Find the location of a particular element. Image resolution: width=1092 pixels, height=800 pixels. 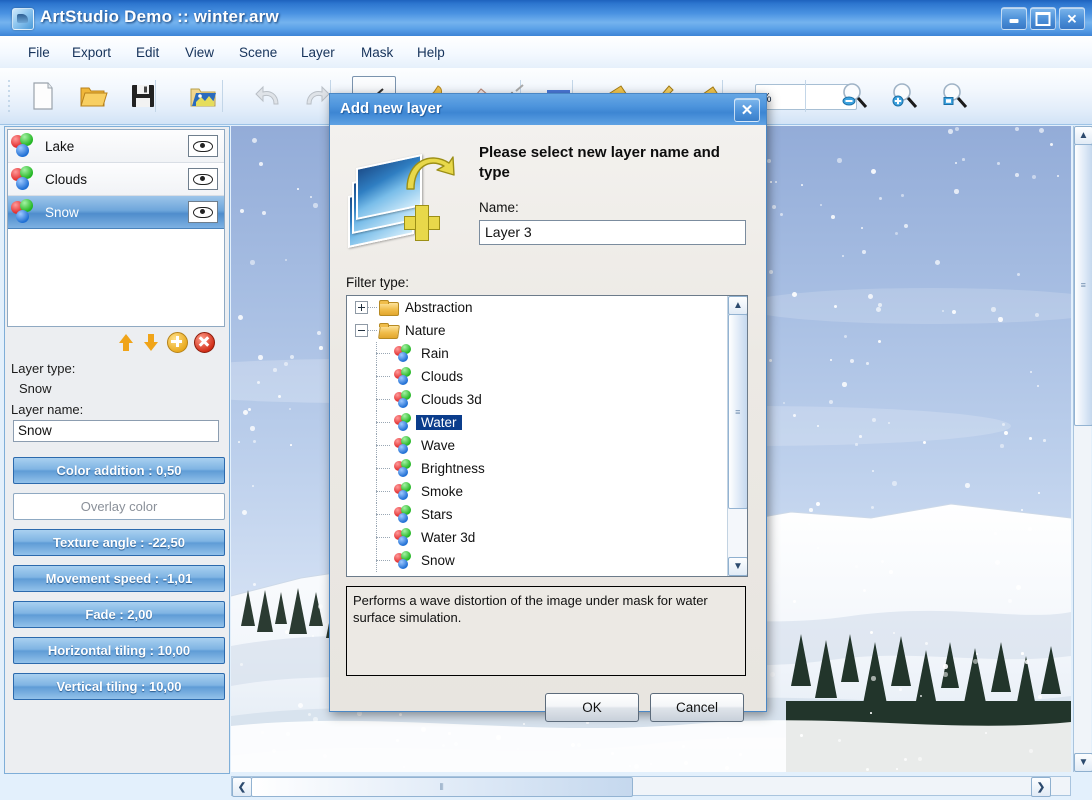

arrow-down-icon is located at coordinates (151, 342).